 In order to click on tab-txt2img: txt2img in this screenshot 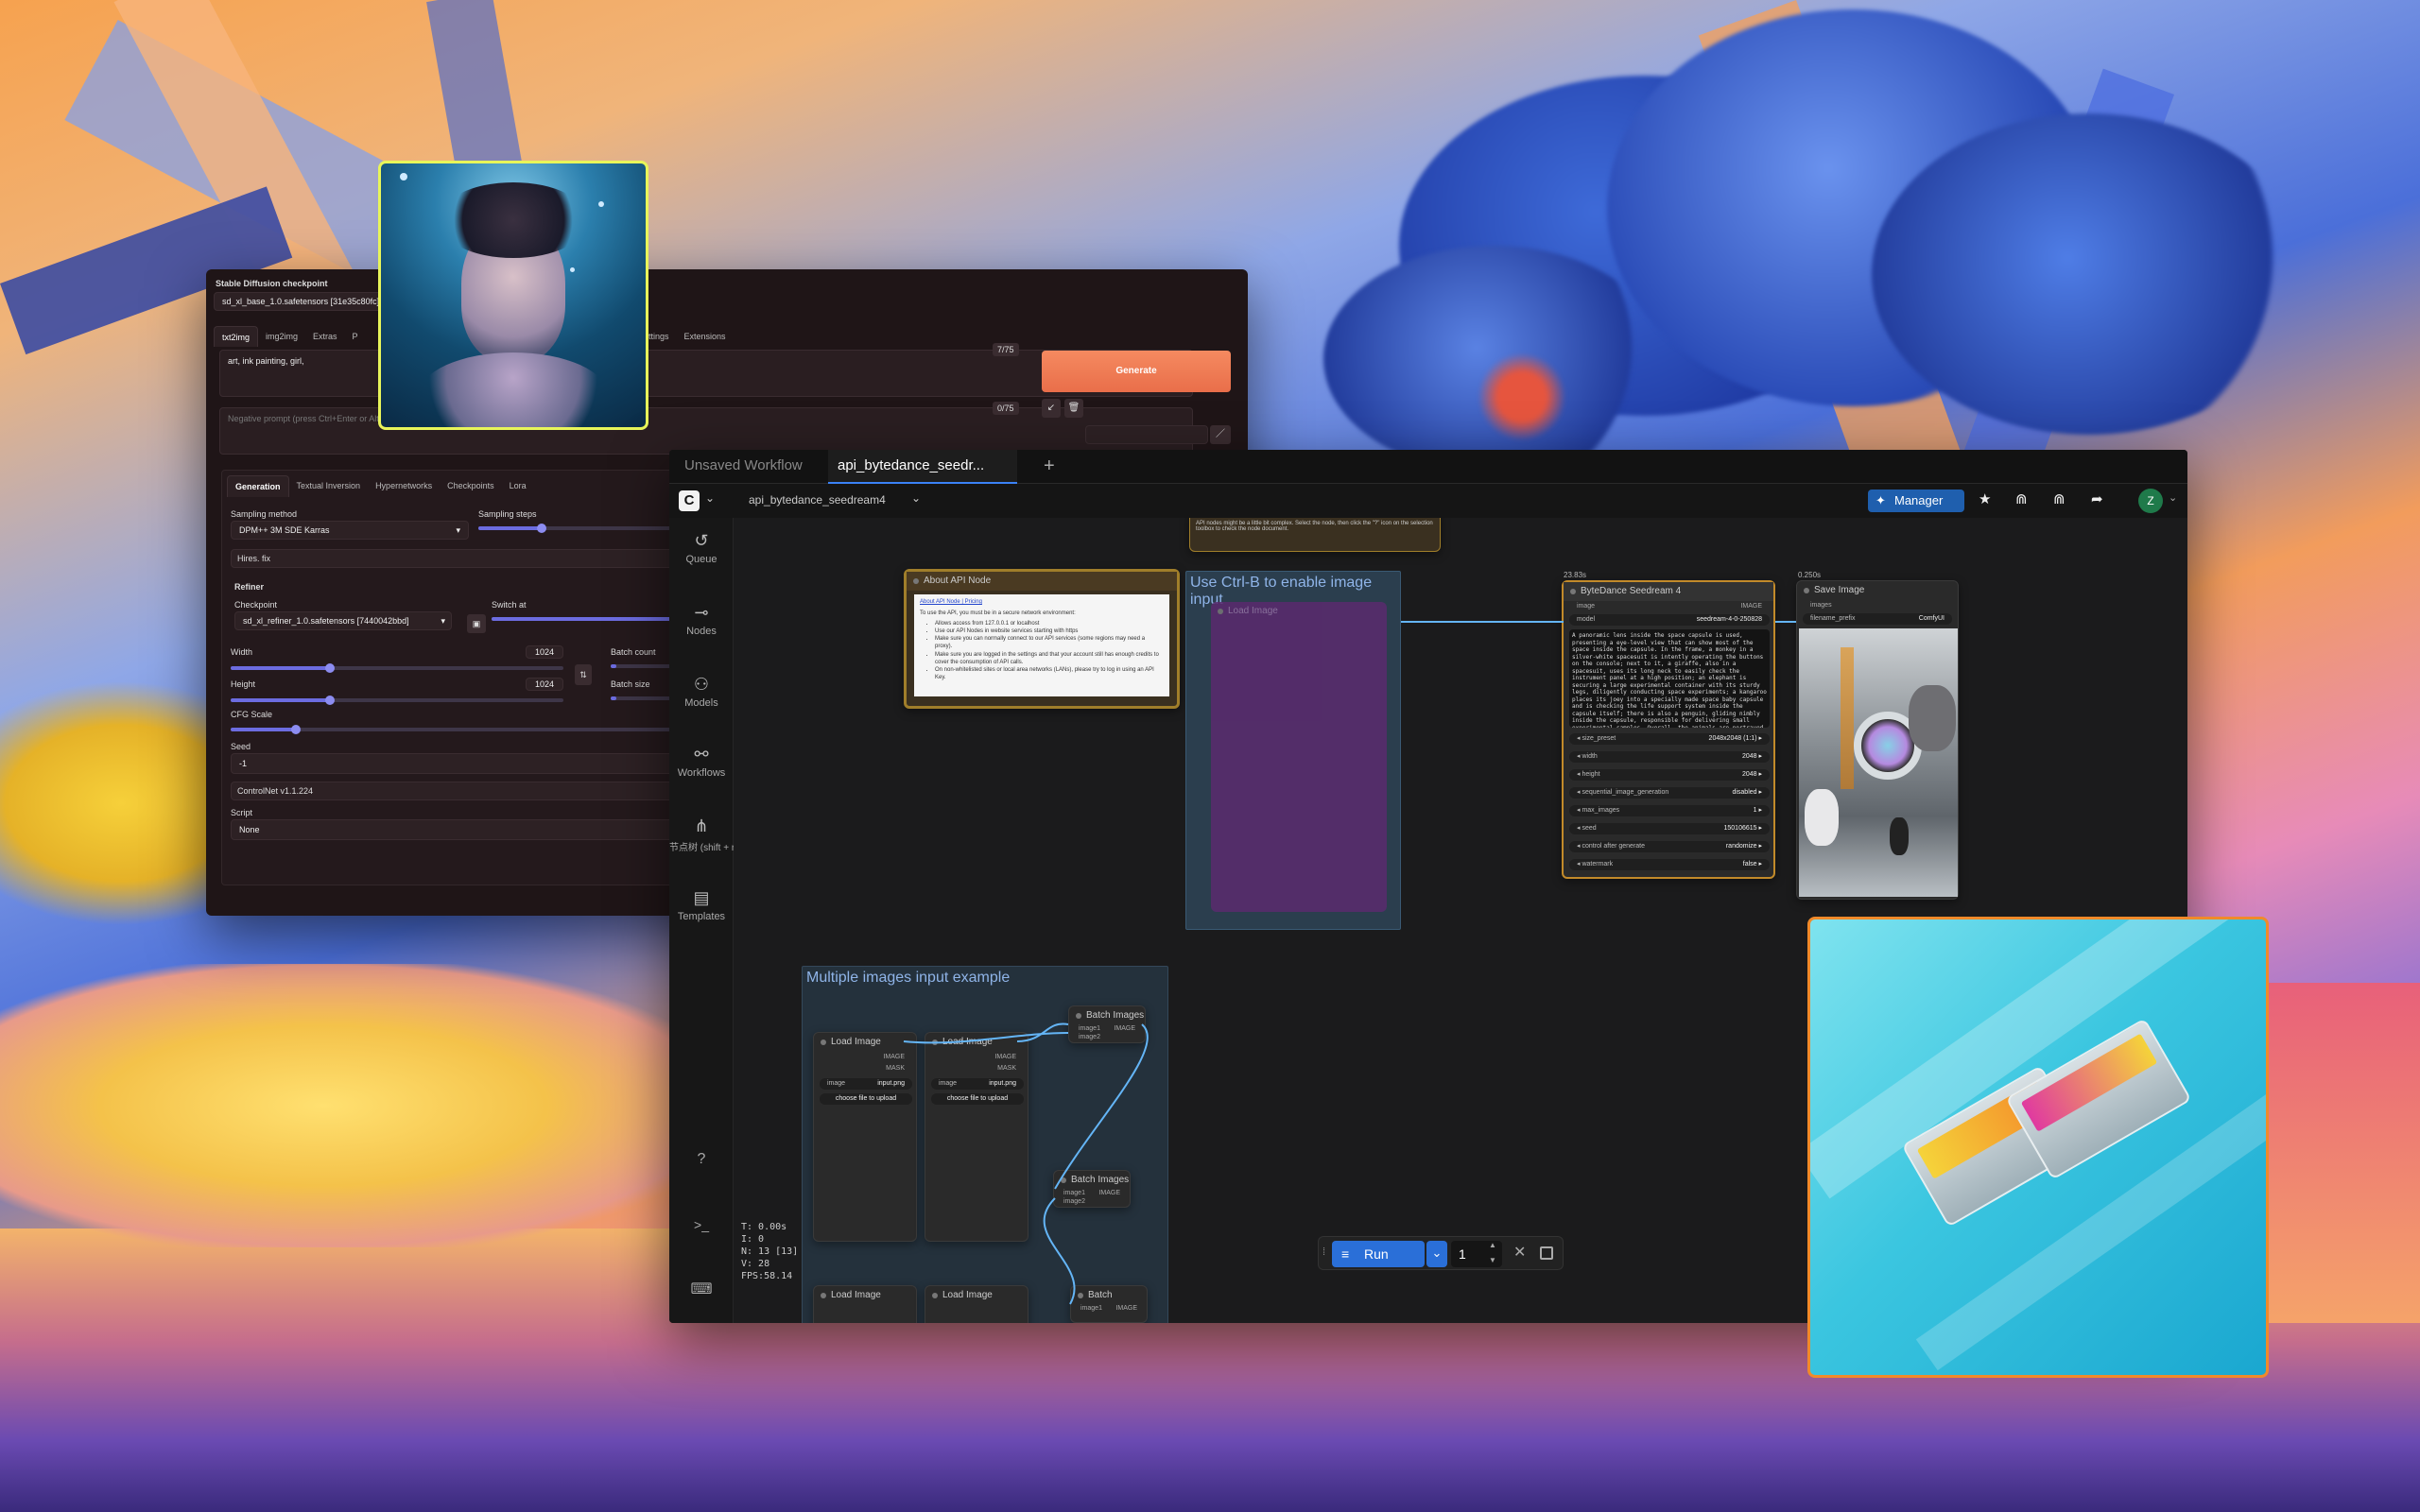, I will do `click(236, 336)`.